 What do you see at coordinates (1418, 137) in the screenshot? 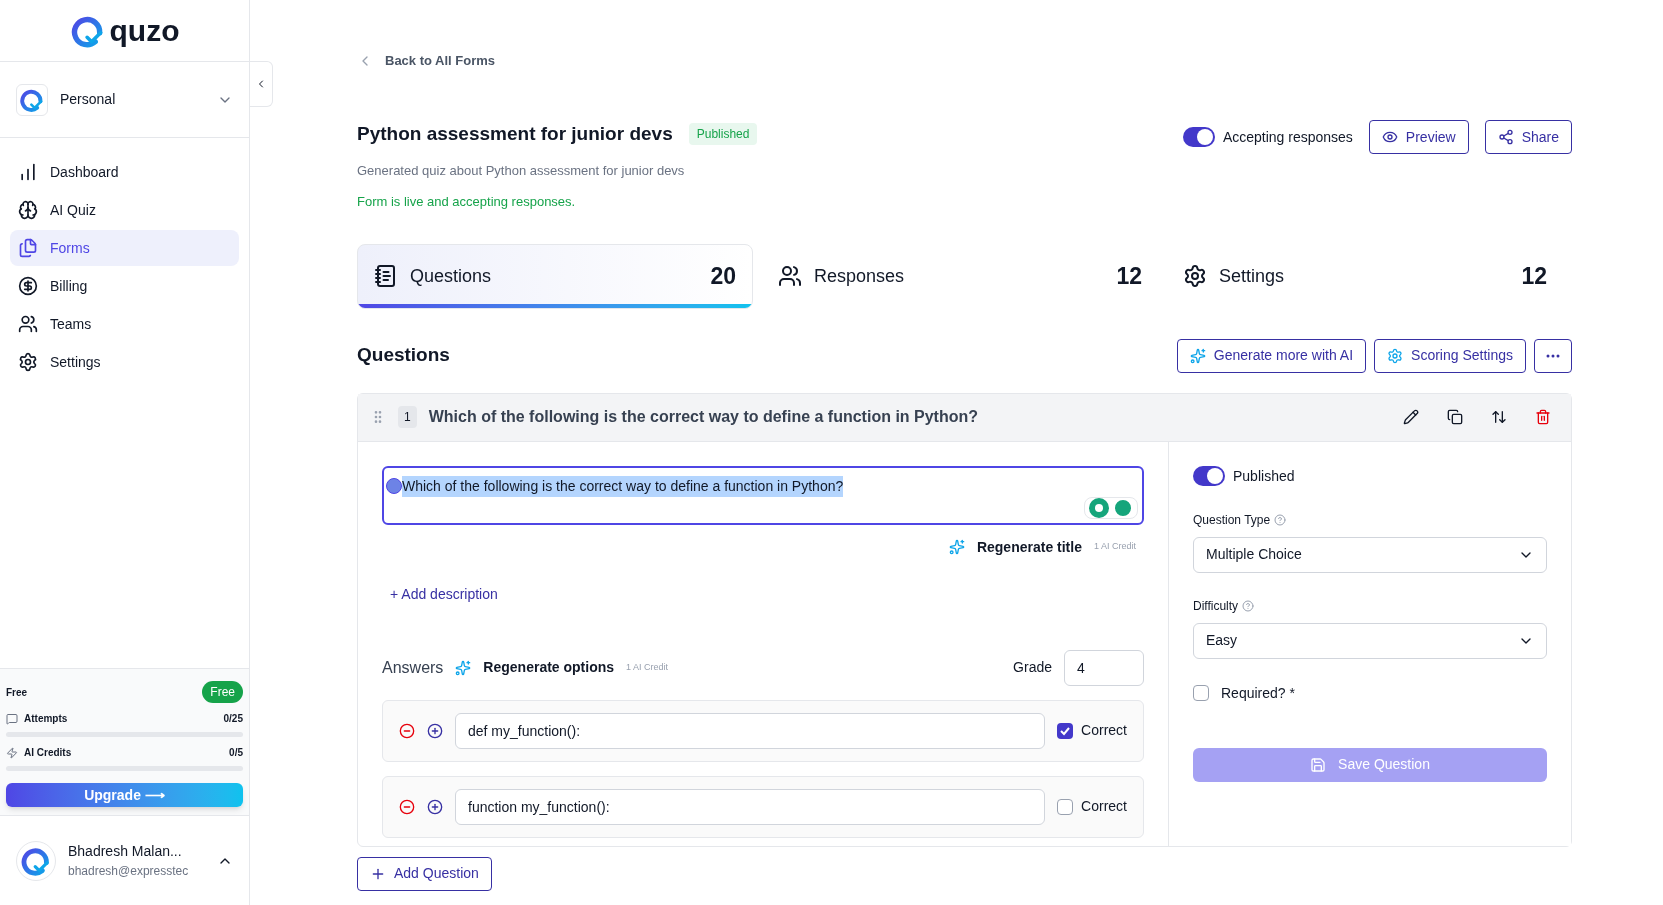
I see `header-button: Preview` at bounding box center [1418, 137].